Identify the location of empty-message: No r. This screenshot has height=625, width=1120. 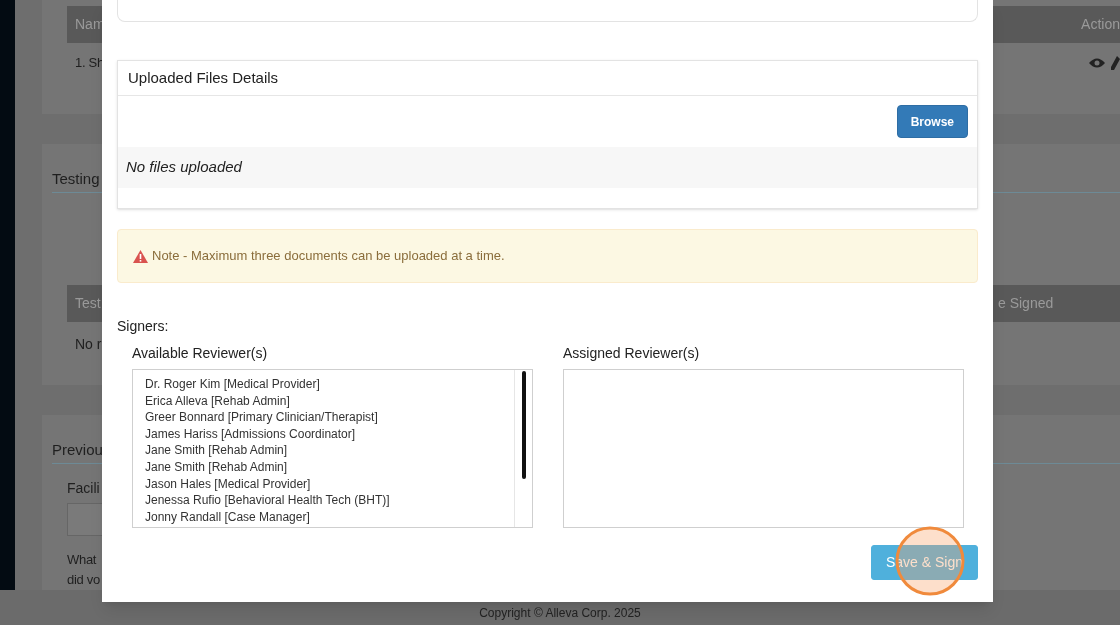
(88, 345).